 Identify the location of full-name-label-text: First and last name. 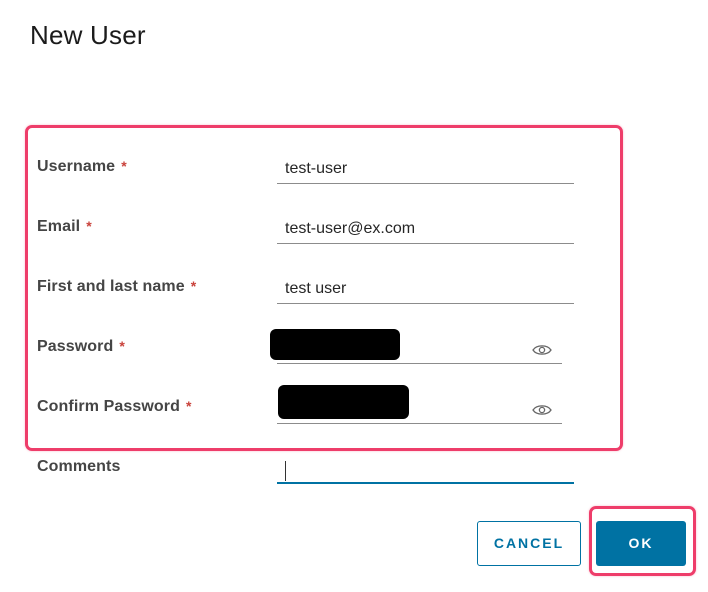
(111, 286).